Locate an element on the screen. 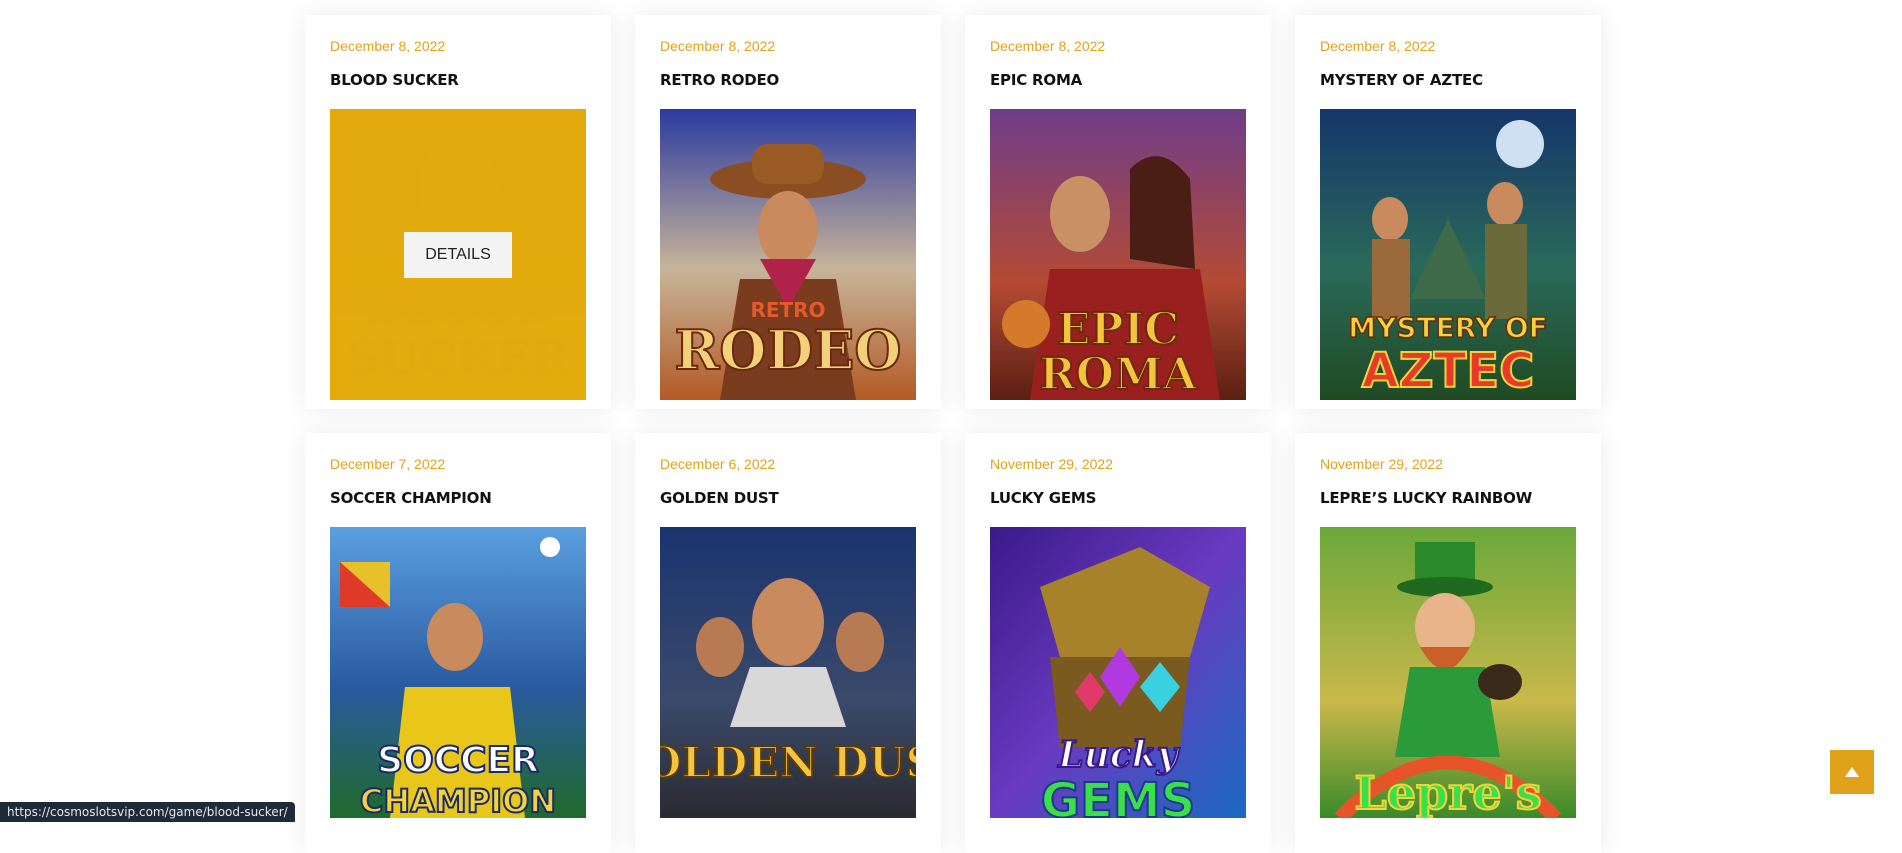 This screenshot has width=1902, height=853. game-title: LEPRE’S LUCKY RAINBOW is located at coordinates (1448, 499).